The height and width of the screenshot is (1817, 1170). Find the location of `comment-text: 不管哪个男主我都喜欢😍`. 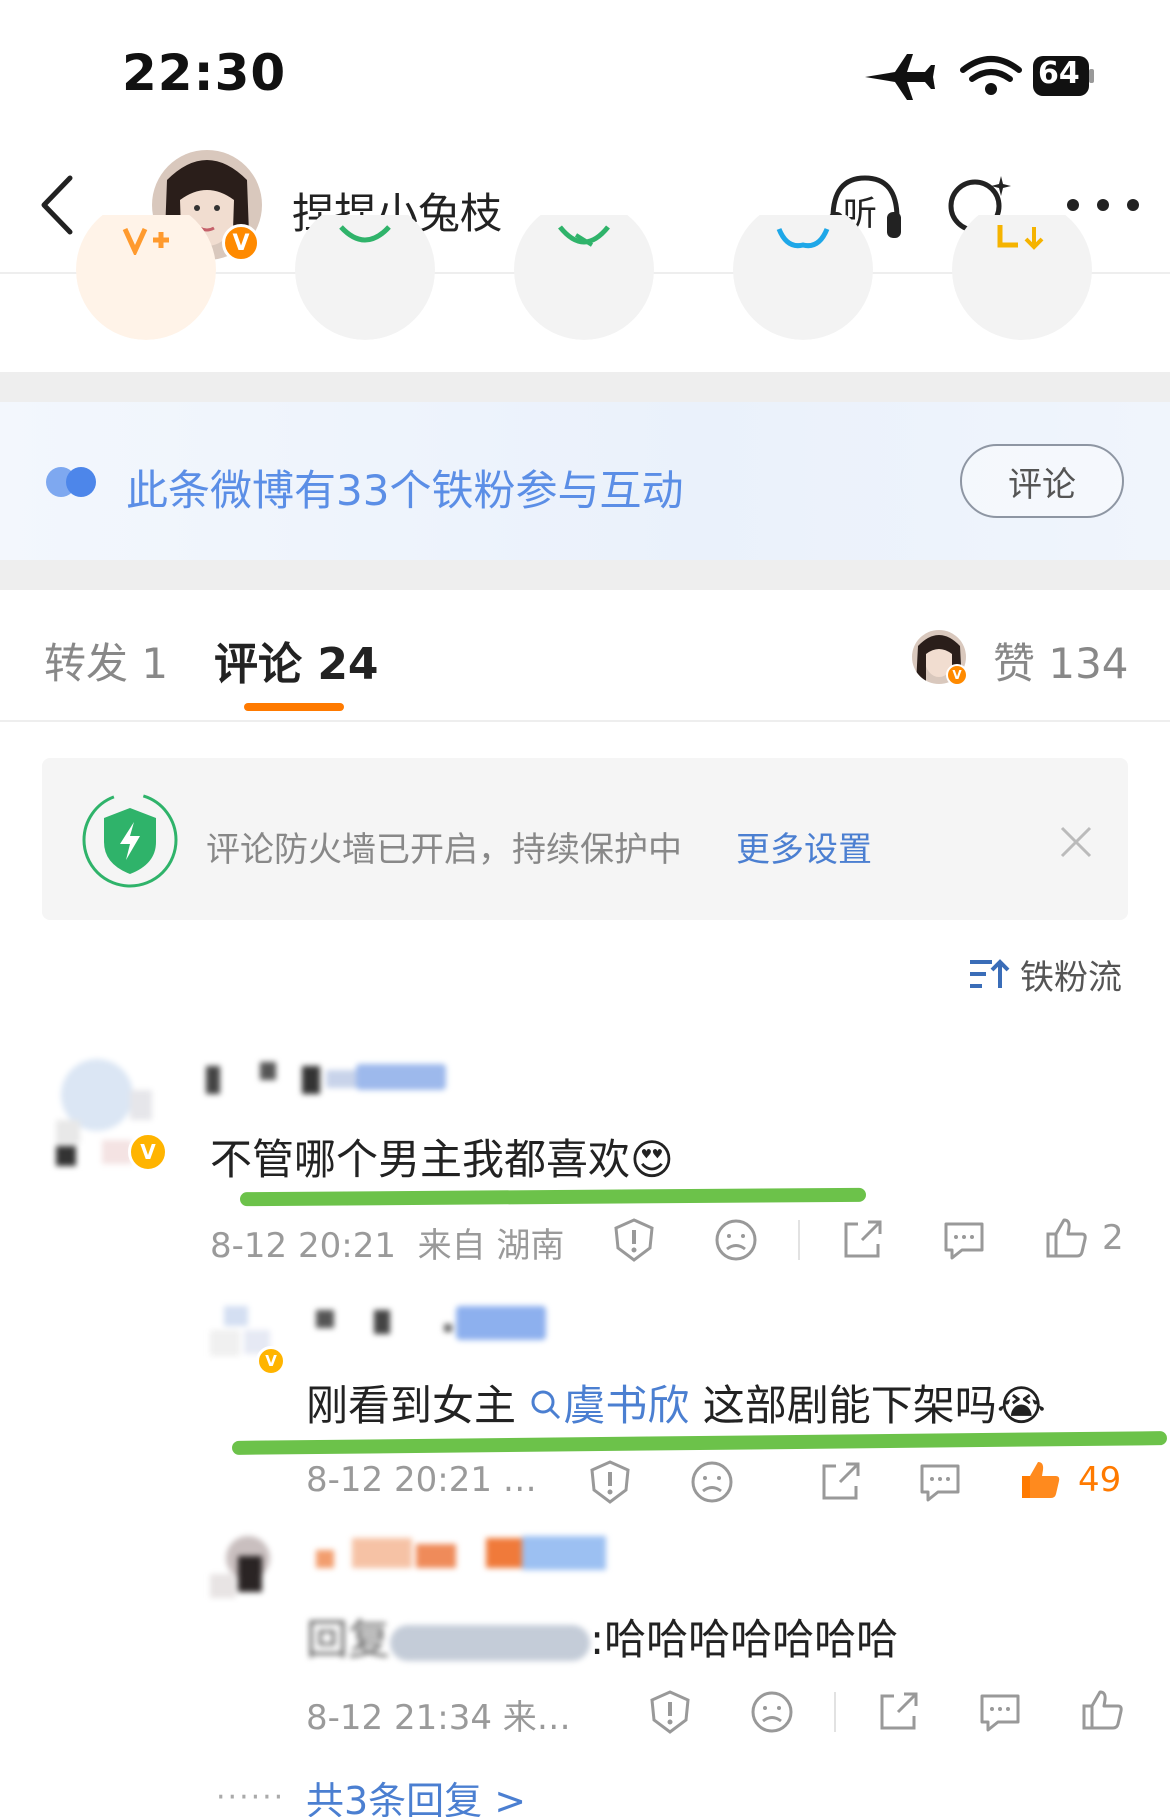

comment-text: 不管哪个男主我都喜欢😍 is located at coordinates (442, 1159).